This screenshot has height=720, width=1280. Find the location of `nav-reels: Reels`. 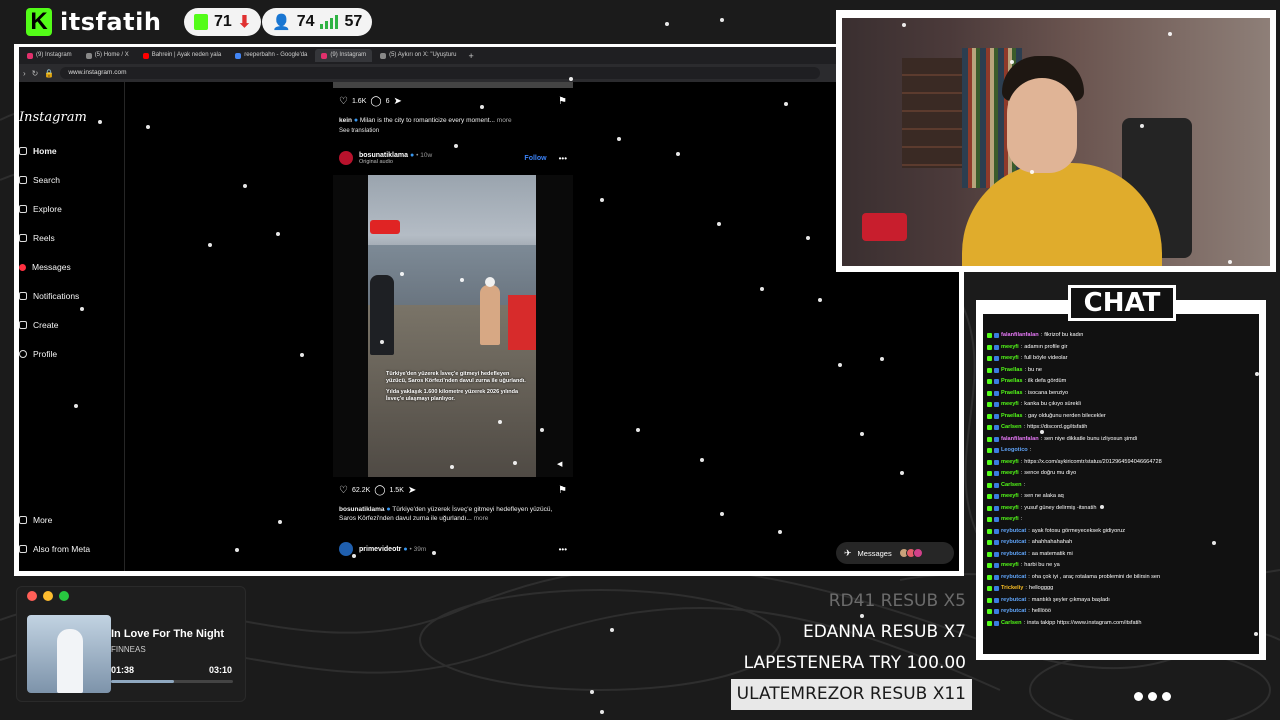

nav-reels: Reels is located at coordinates (37, 238).